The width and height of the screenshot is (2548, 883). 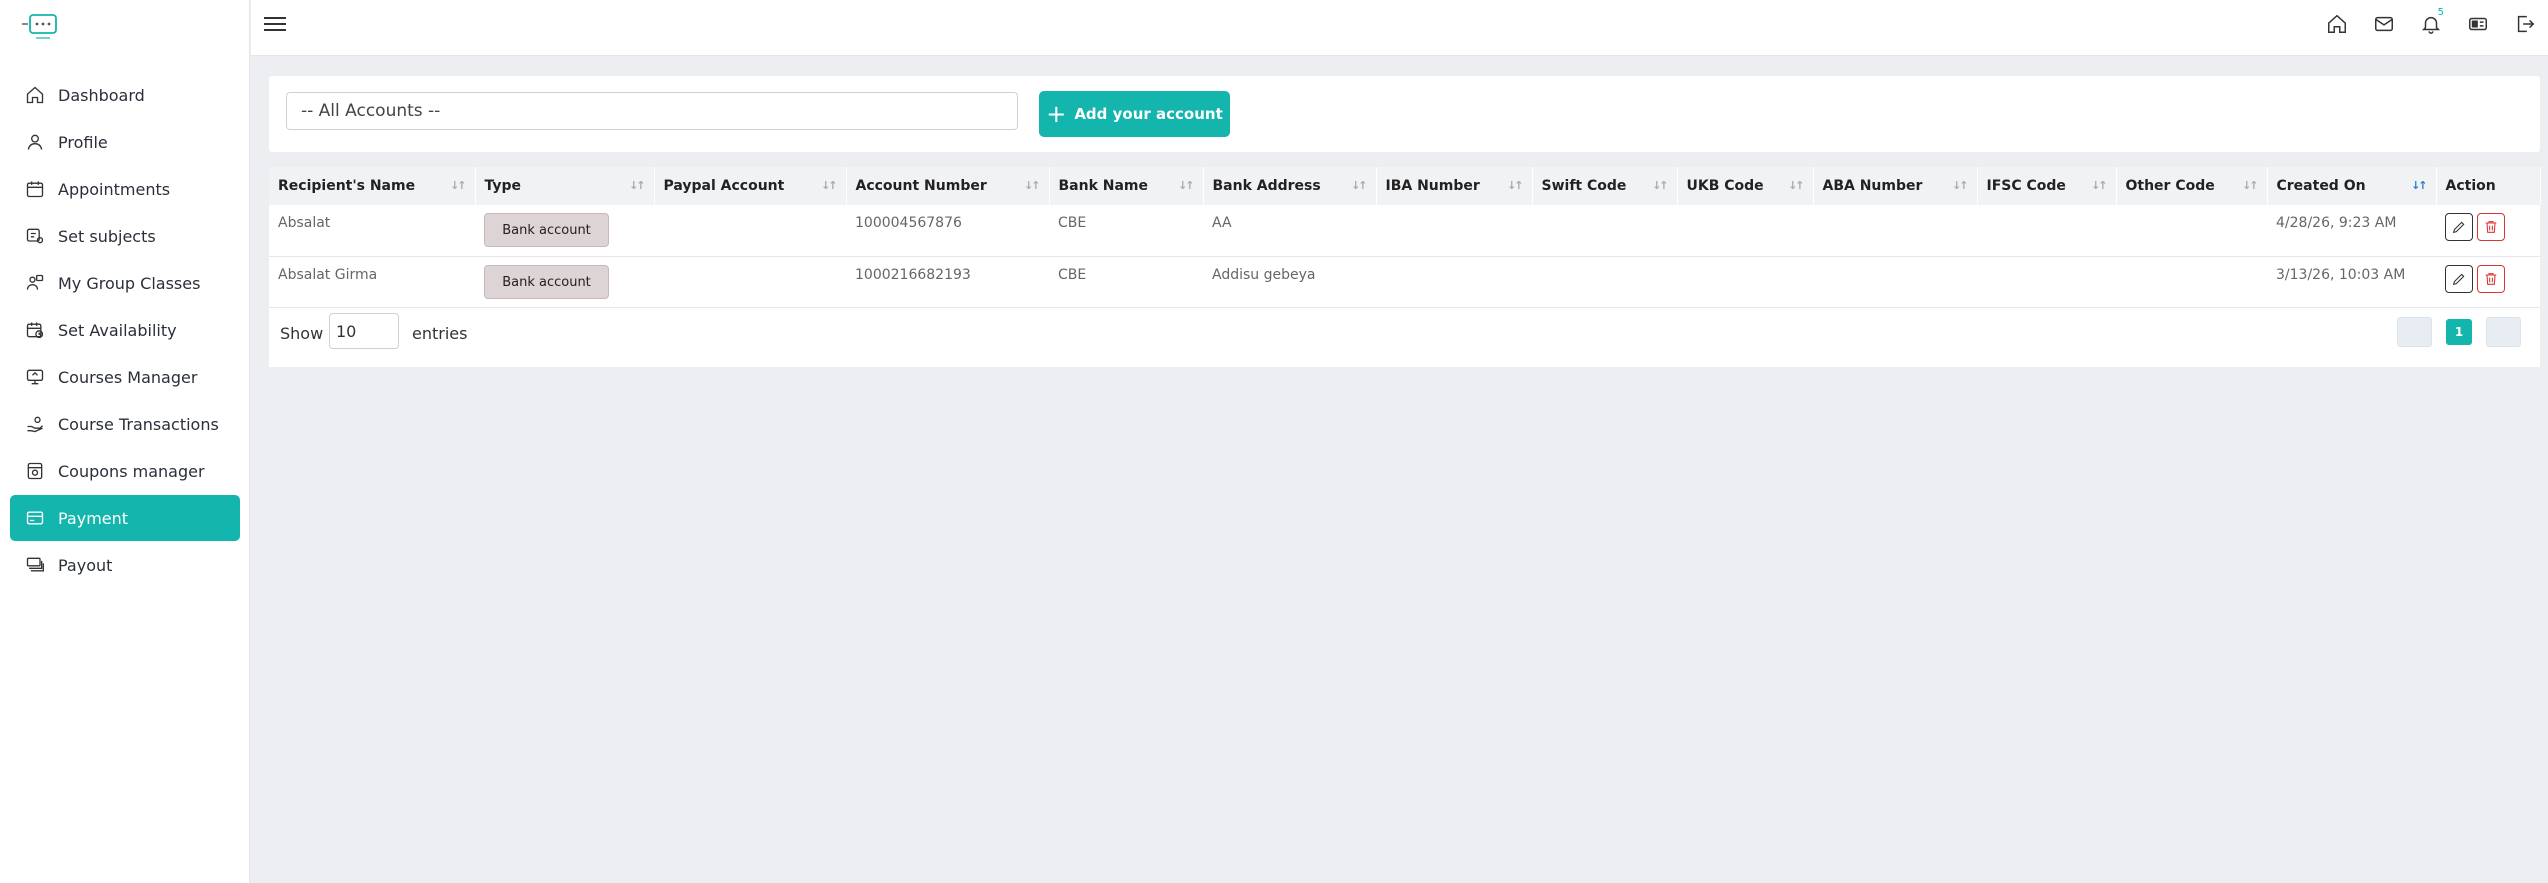 I want to click on logout-icon, so click(x=2524, y=24).